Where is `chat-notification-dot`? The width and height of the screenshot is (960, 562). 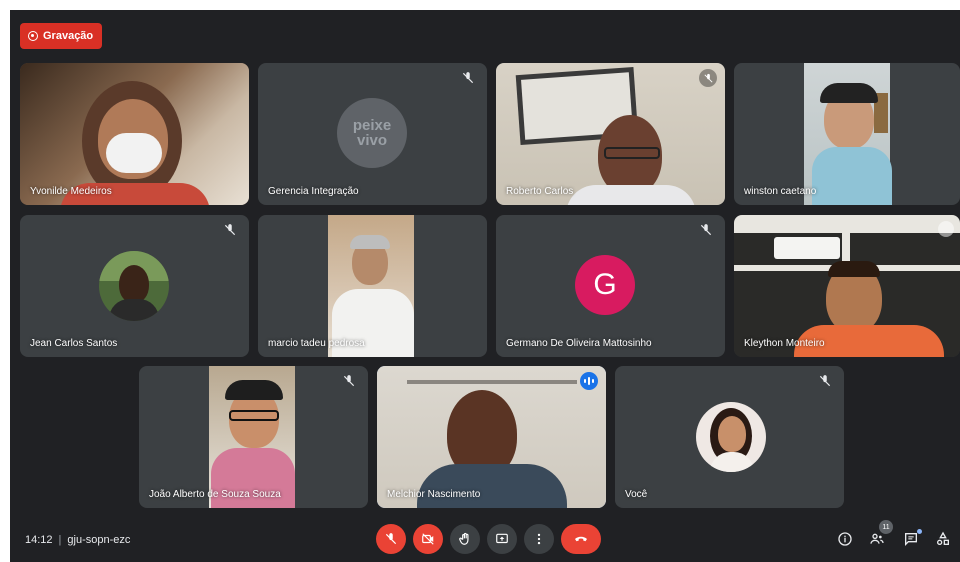
chat-notification-dot is located at coordinates (919, 531).